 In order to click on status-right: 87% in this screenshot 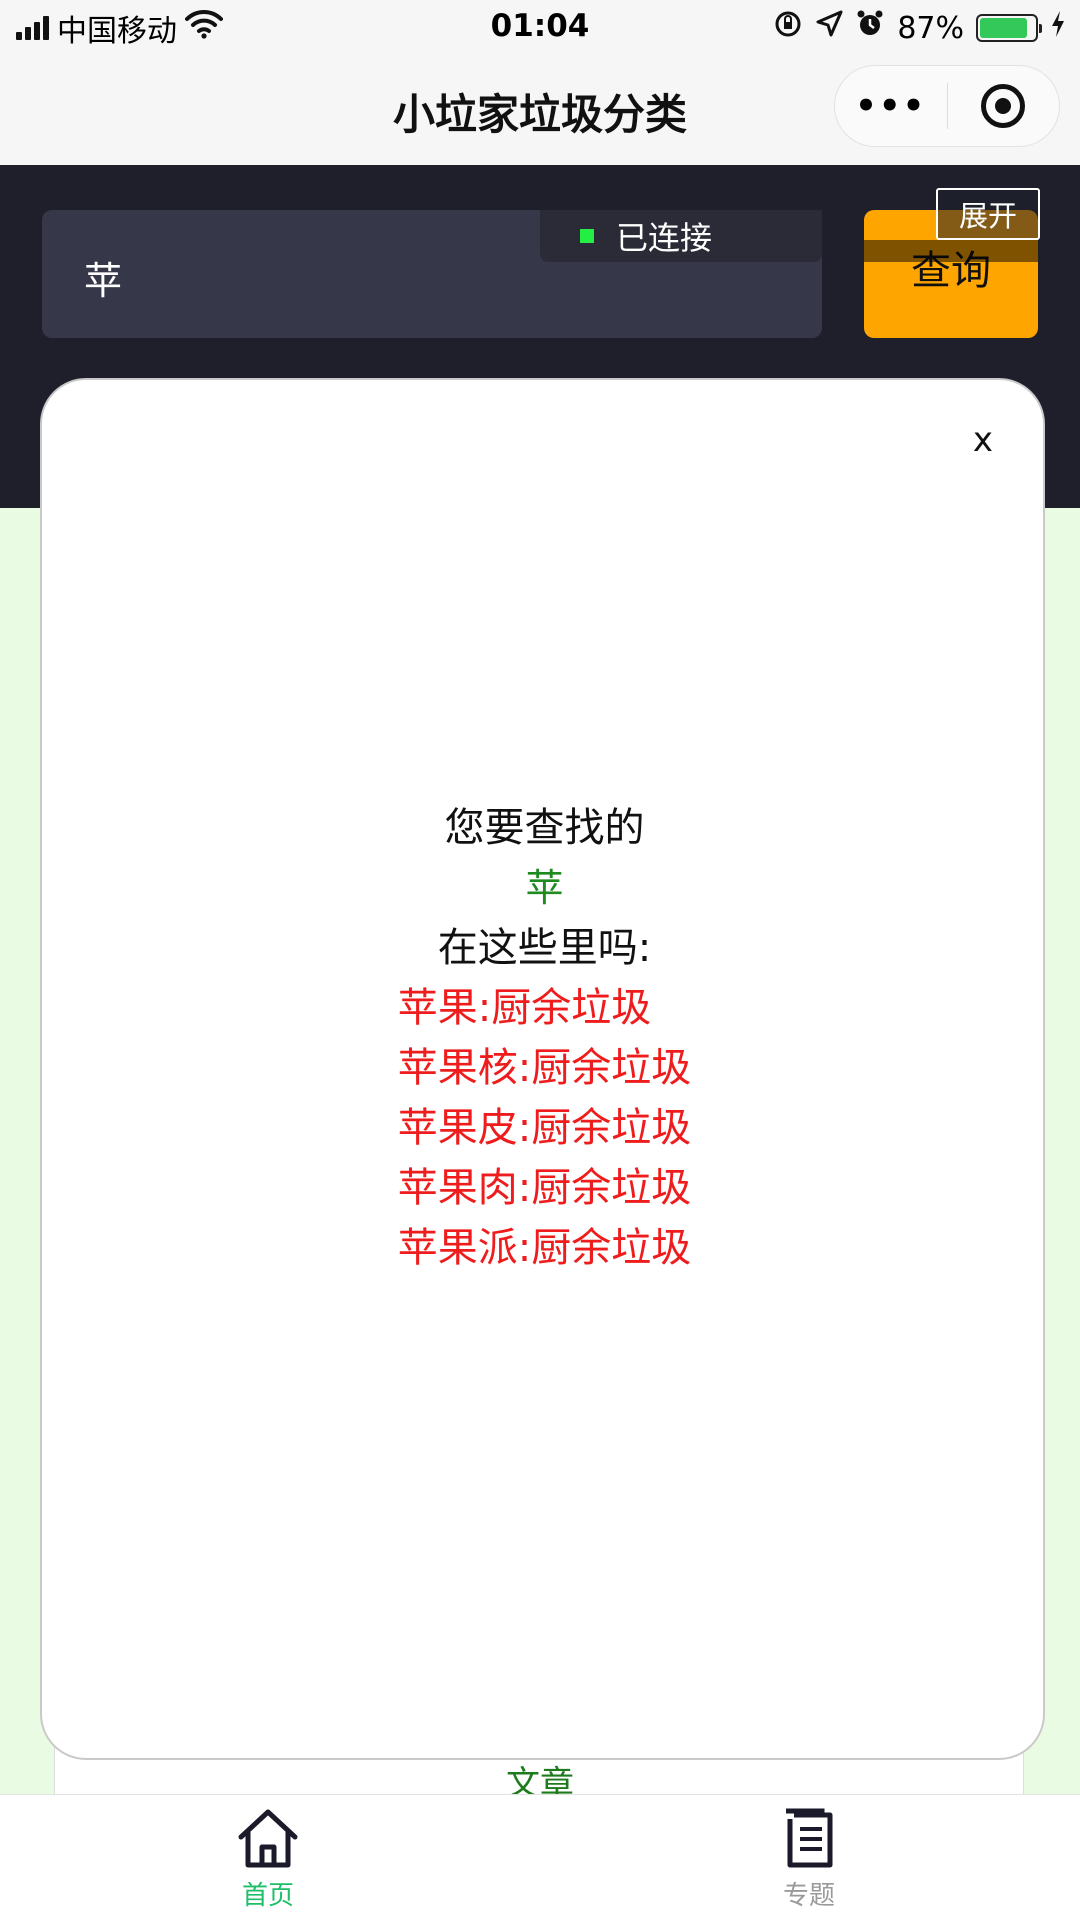, I will do `click(919, 28)`.